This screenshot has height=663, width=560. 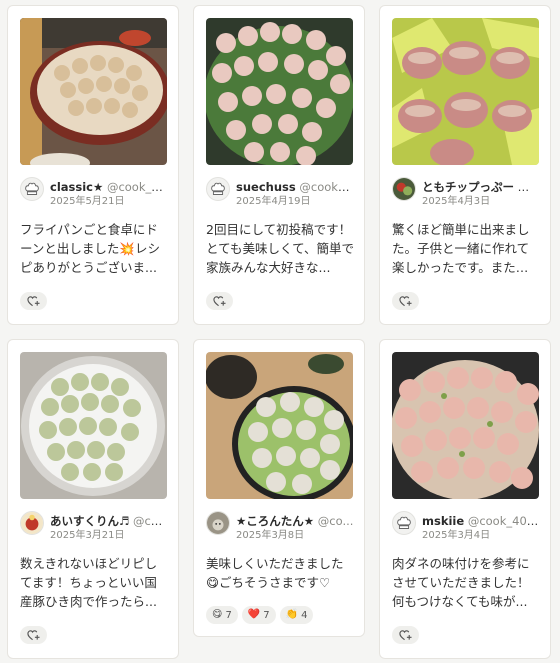 What do you see at coordinates (304, 615) in the screenshot?
I see `reaction-count: 4` at bounding box center [304, 615].